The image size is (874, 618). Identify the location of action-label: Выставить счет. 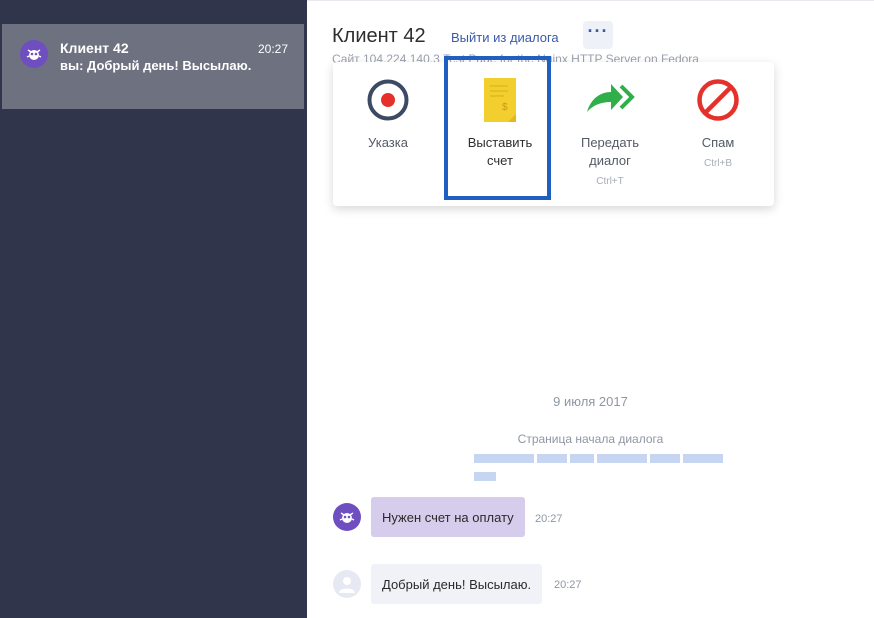
(500, 151).